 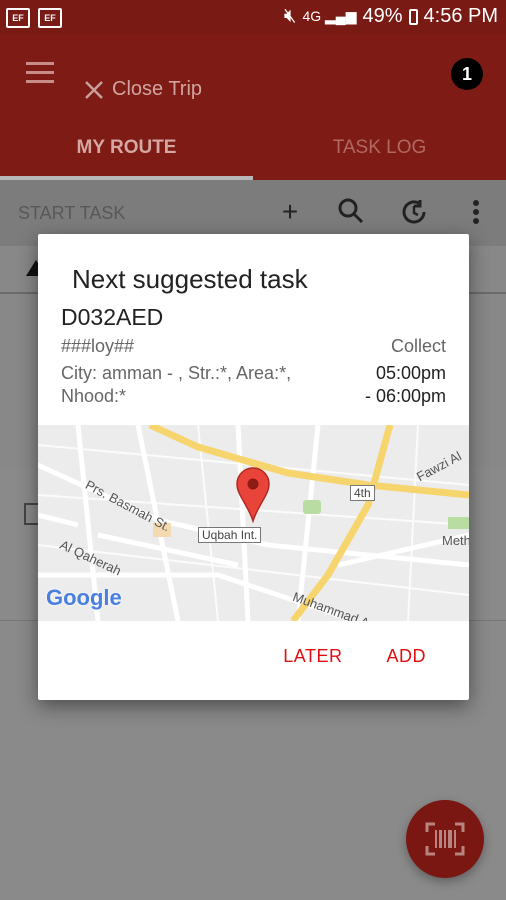 I want to click on add-button: ADD, so click(x=406, y=656).